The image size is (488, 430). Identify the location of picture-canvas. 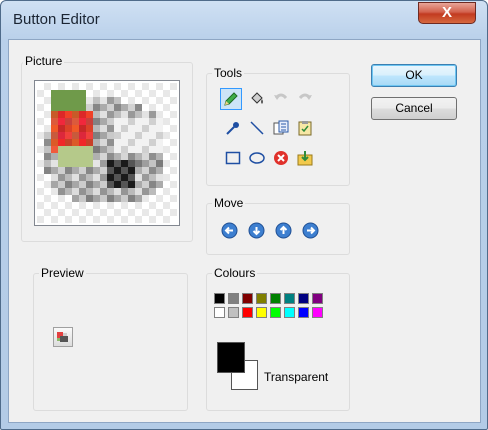
(107, 153).